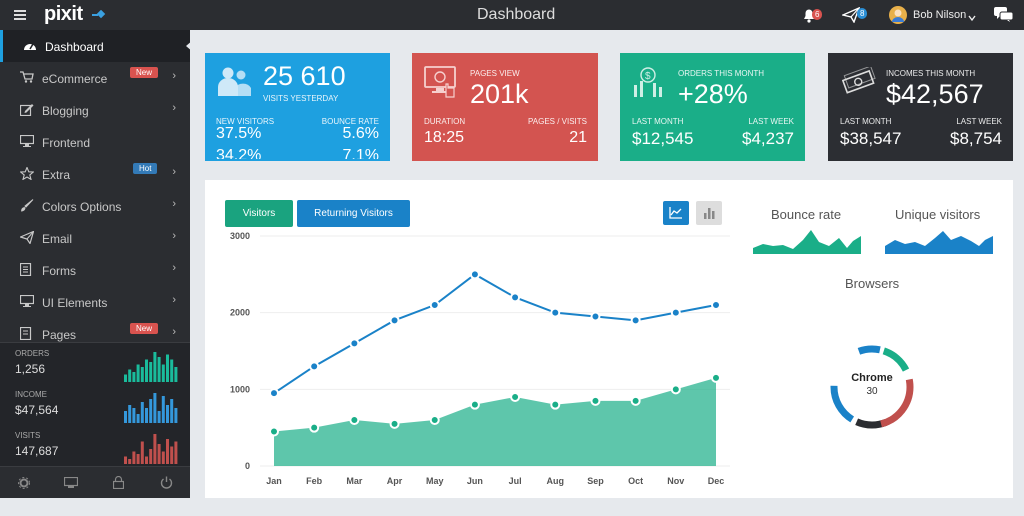 The width and height of the screenshot is (1024, 516). I want to click on last-week-label: LAST WEEK, so click(979, 121).